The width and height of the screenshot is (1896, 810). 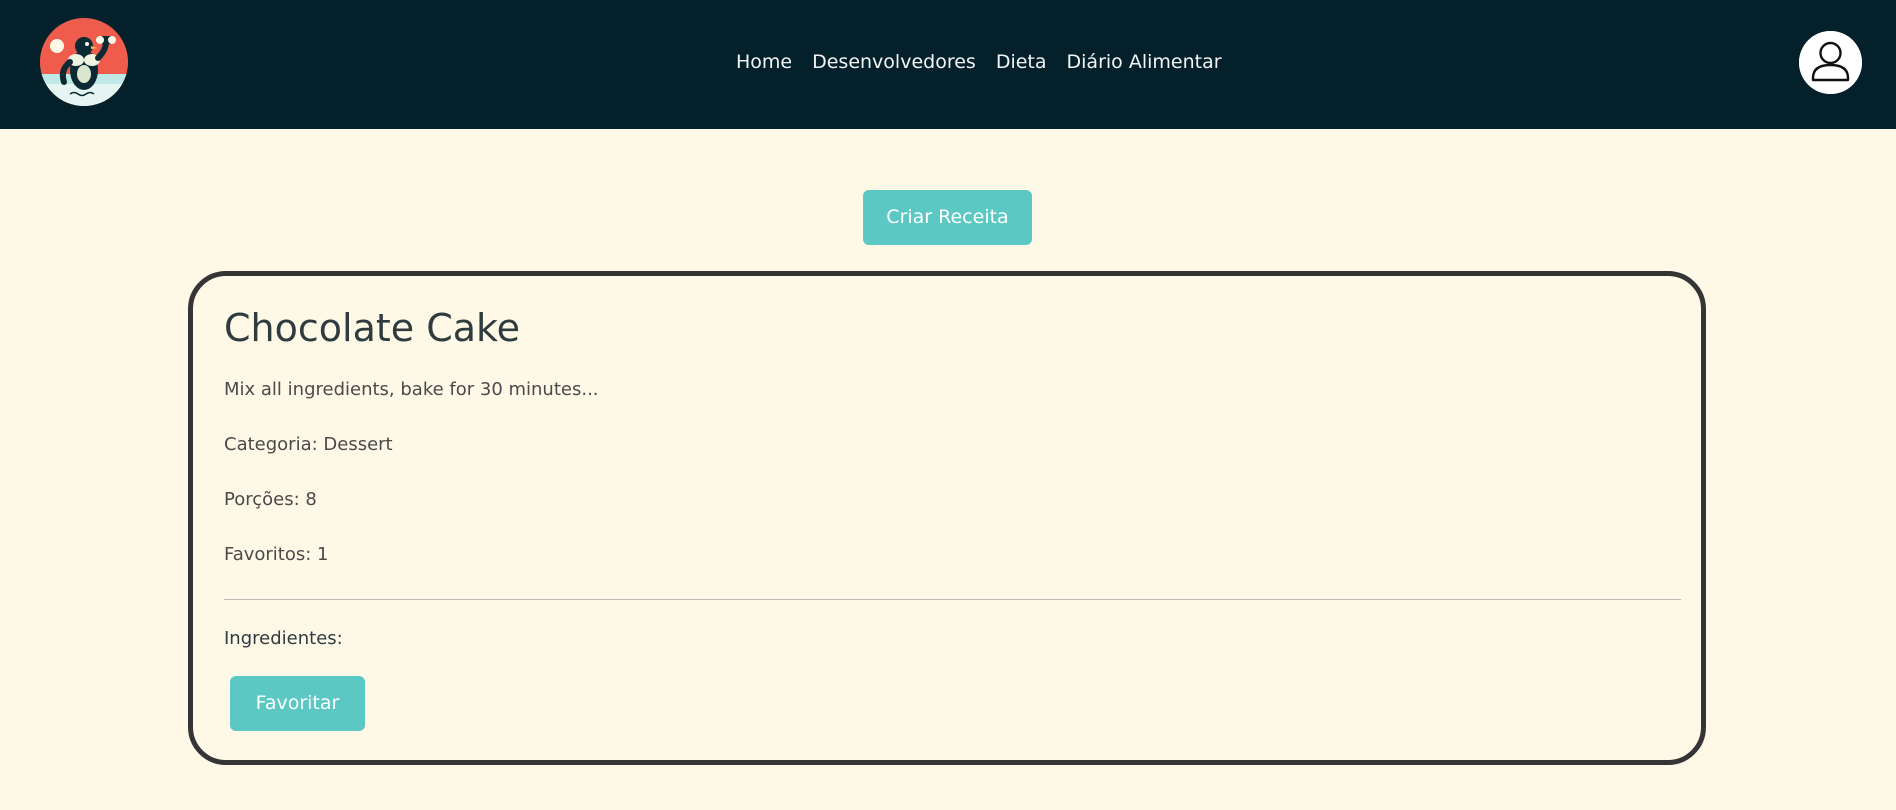 What do you see at coordinates (297, 703) in the screenshot?
I see `favorite-button: Favoritar` at bounding box center [297, 703].